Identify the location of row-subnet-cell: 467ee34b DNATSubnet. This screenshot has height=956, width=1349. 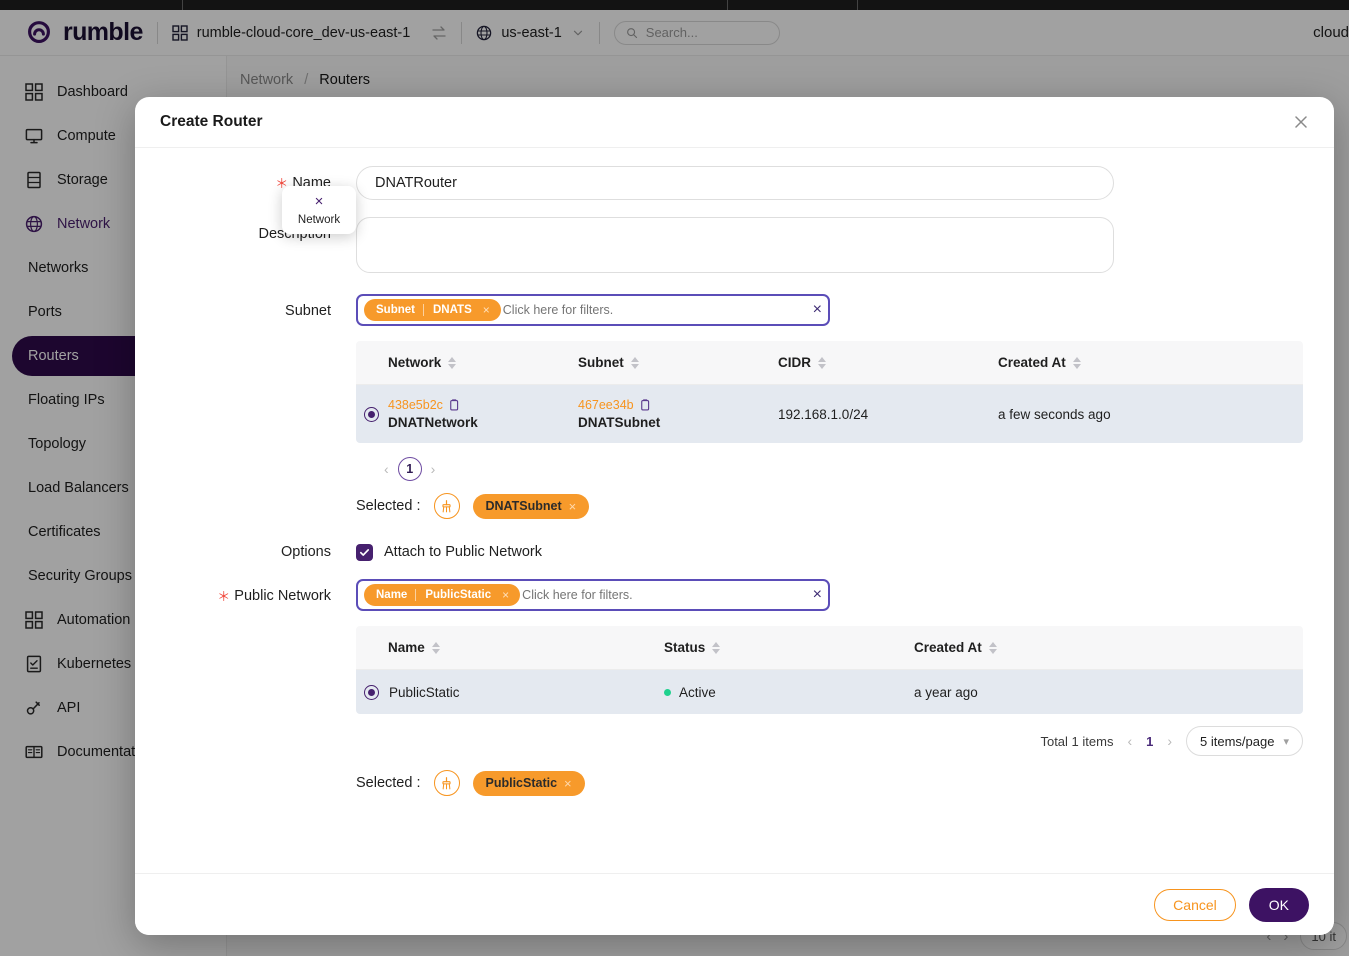
(678, 414).